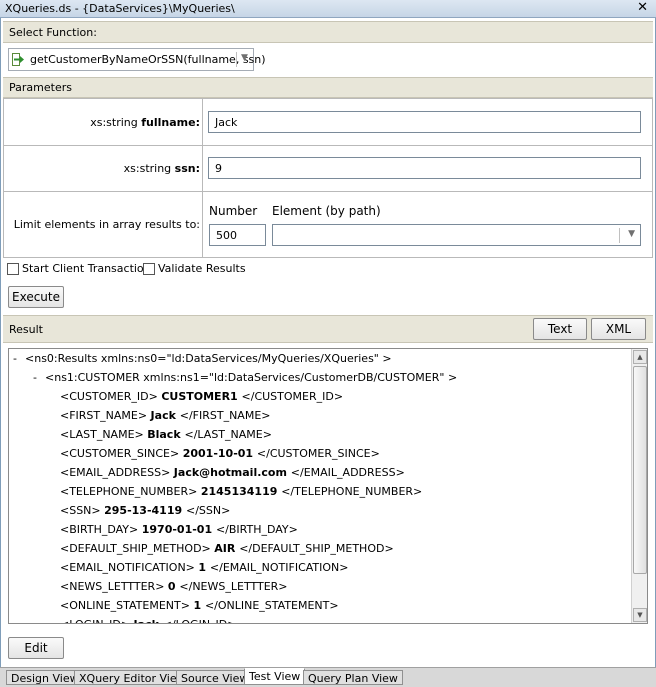 The width and height of the screenshot is (656, 687). What do you see at coordinates (97, 620) in the screenshot?
I see `xml-tag-open: <LOGIN_ID>` at bounding box center [97, 620].